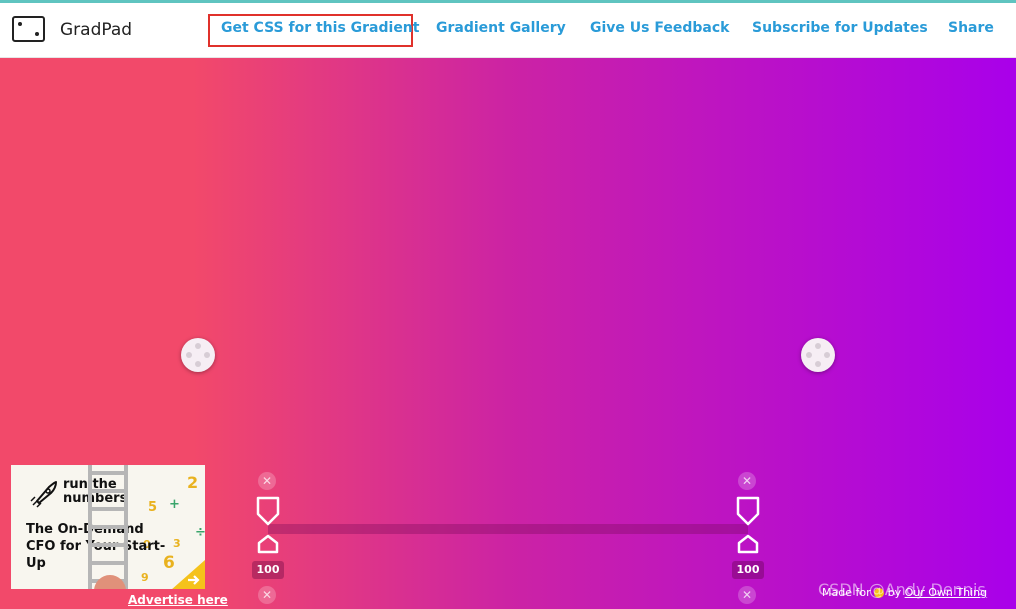 This screenshot has height=609, width=1016. Describe the element at coordinates (902, 589) in the screenshot. I see `watermark-text: CSDN @Andy Dennis` at that location.